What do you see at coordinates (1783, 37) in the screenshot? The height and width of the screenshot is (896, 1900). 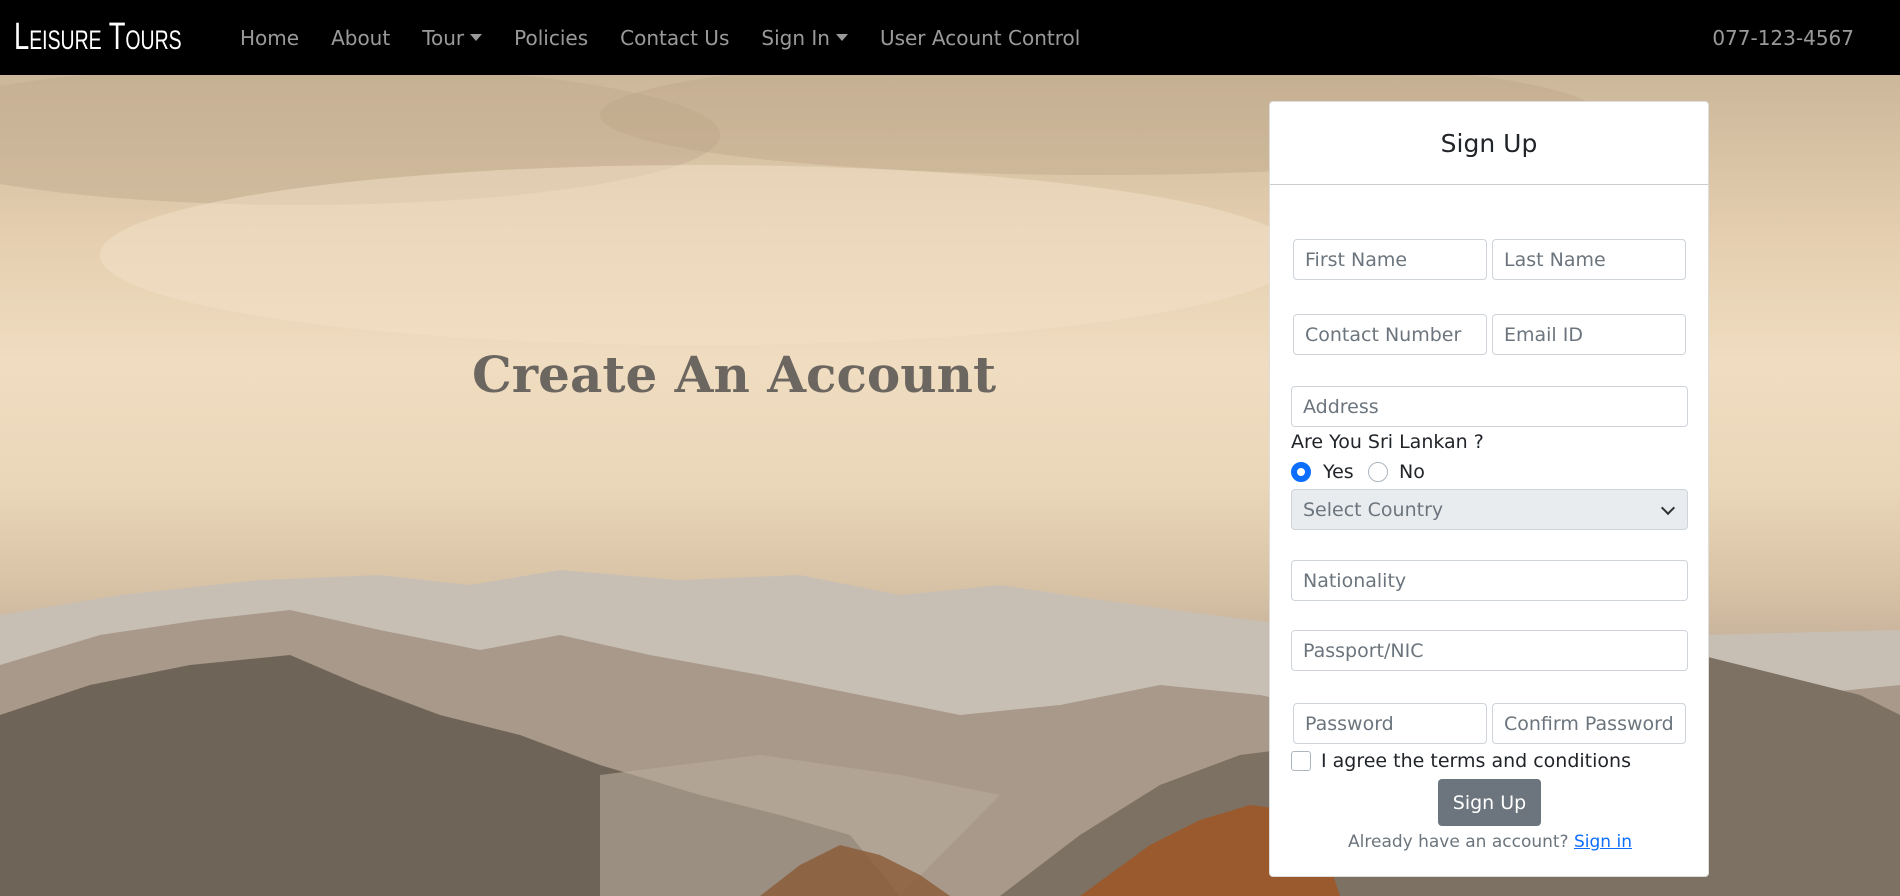 I see `phone-number: 077-123-4567` at bounding box center [1783, 37].